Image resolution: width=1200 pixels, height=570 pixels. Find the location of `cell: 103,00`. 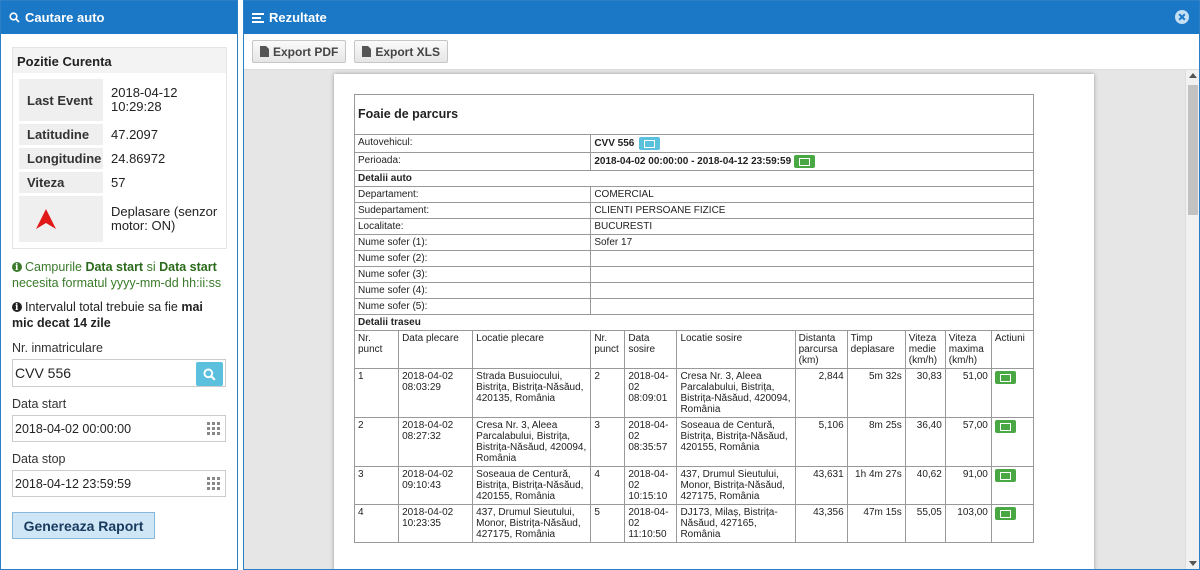

cell: 103,00 is located at coordinates (968, 523).